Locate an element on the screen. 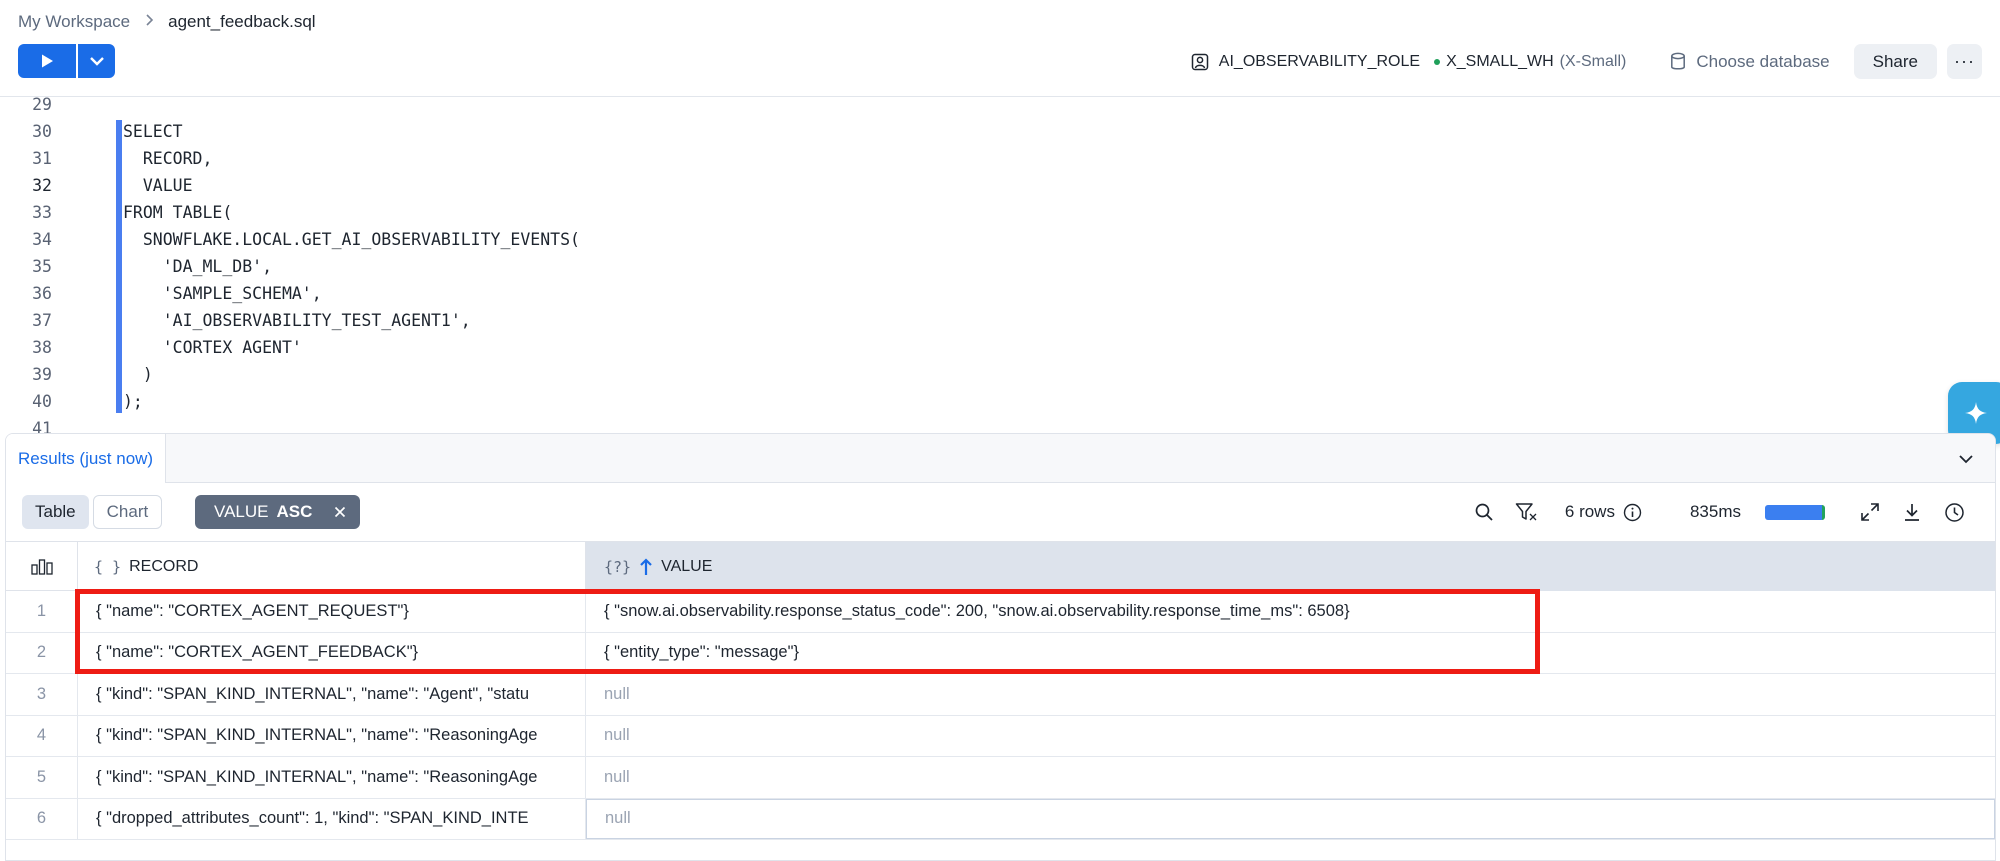 Image resolution: width=2000 pixels, height=861 pixels. line-number: 34 is located at coordinates (42, 239).